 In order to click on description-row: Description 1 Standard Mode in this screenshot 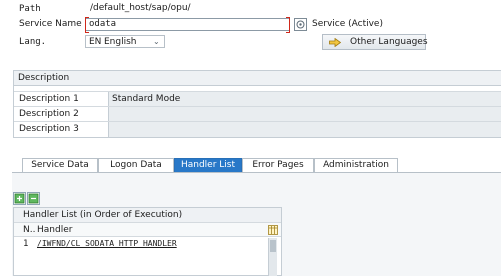, I will do `click(257, 99)`.